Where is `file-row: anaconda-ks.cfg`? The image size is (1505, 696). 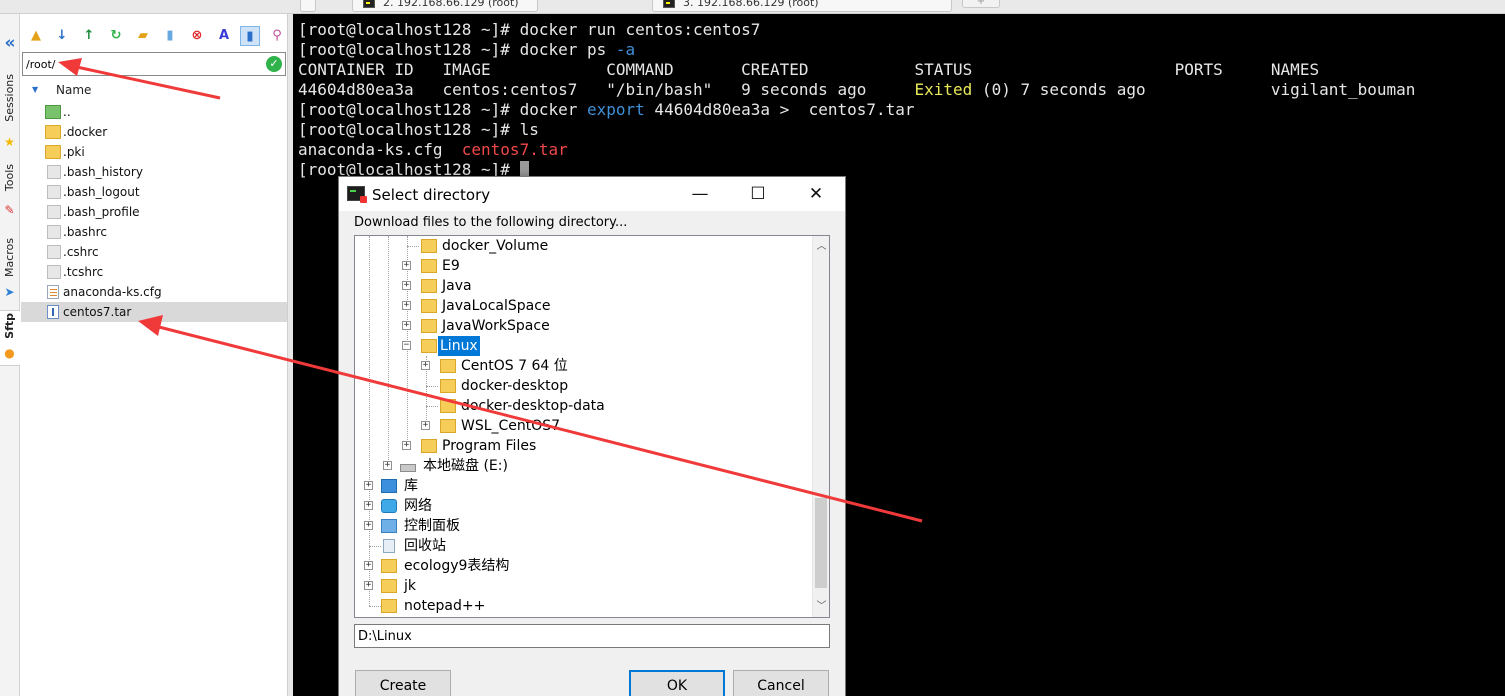 file-row: anaconda-ks.cfg is located at coordinates (154, 292).